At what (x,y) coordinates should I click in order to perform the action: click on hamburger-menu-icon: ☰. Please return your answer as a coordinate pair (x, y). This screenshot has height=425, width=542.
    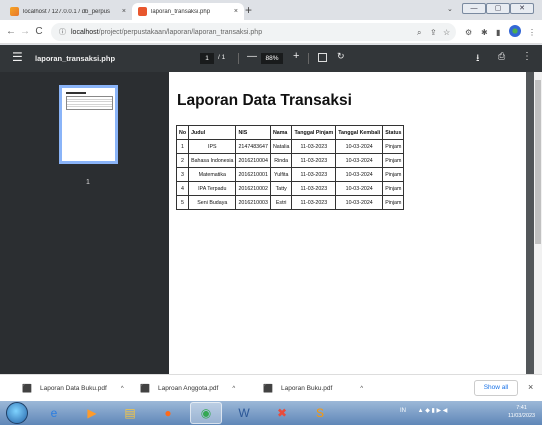
    Looking at the image, I should click on (17, 57).